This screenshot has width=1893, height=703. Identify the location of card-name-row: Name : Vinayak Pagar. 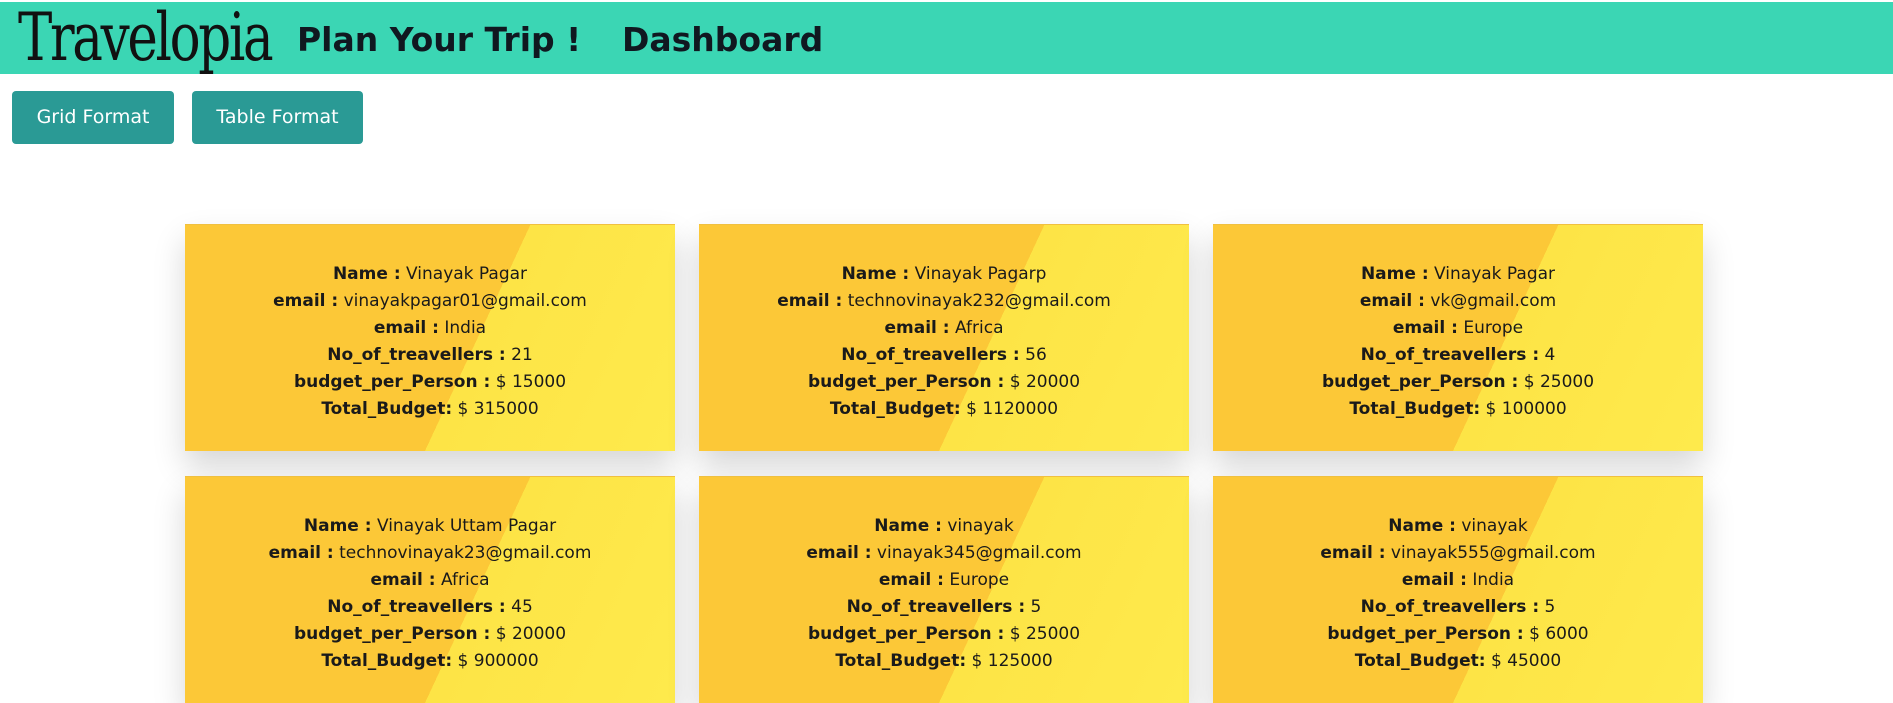
(1458, 274).